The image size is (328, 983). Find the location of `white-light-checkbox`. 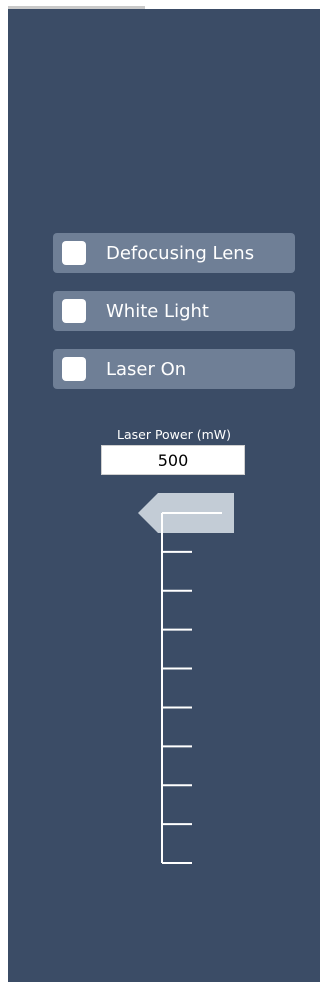

white-light-checkbox is located at coordinates (74, 311).